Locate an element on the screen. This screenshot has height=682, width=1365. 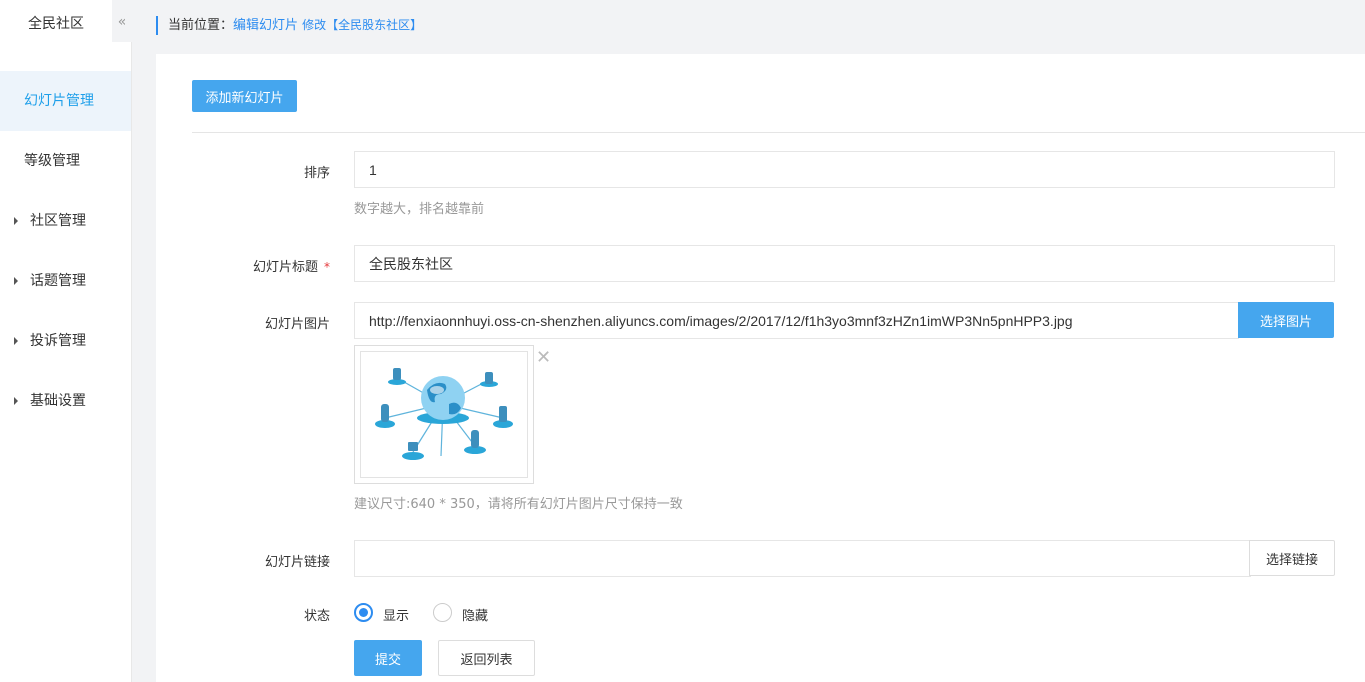
image-preview is located at coordinates (444, 414).